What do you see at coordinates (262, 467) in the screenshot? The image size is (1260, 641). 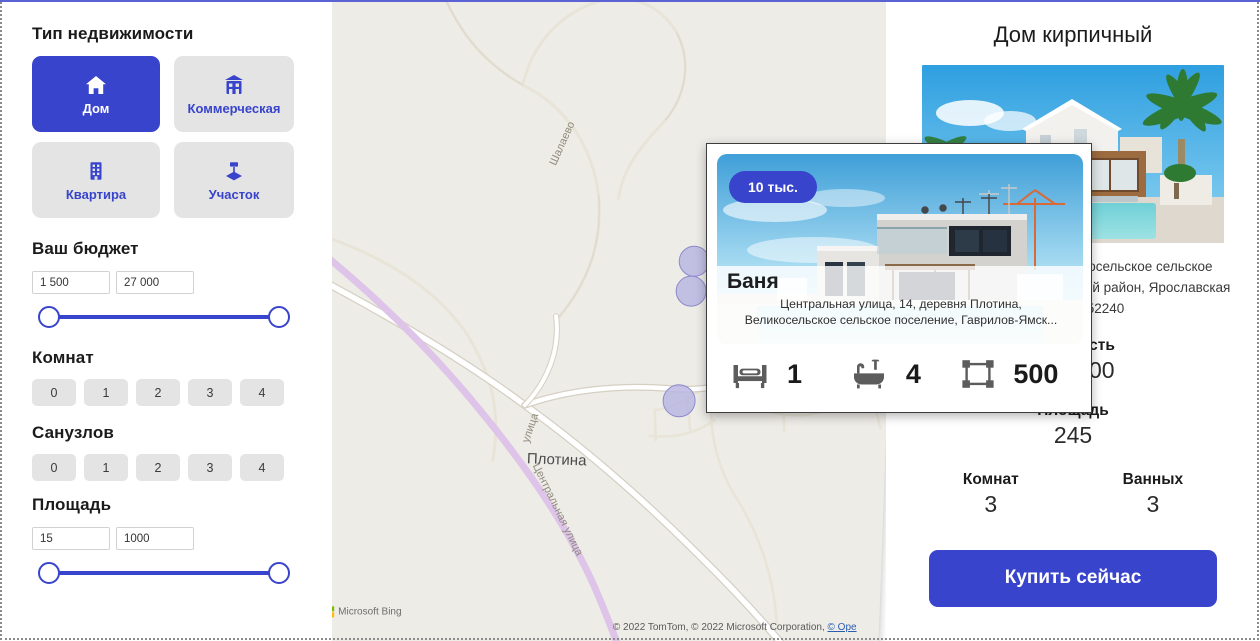 I see `bathrooms-option-4: 4` at bounding box center [262, 467].